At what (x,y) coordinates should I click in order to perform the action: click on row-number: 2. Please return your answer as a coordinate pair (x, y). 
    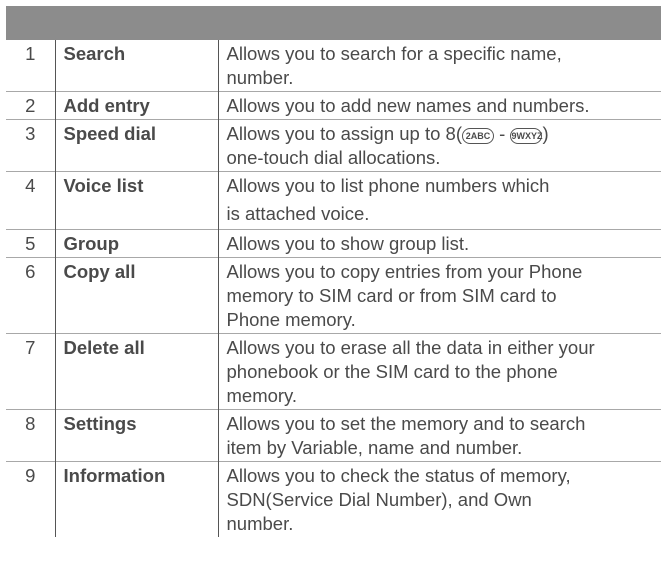
    Looking at the image, I should click on (31, 105).